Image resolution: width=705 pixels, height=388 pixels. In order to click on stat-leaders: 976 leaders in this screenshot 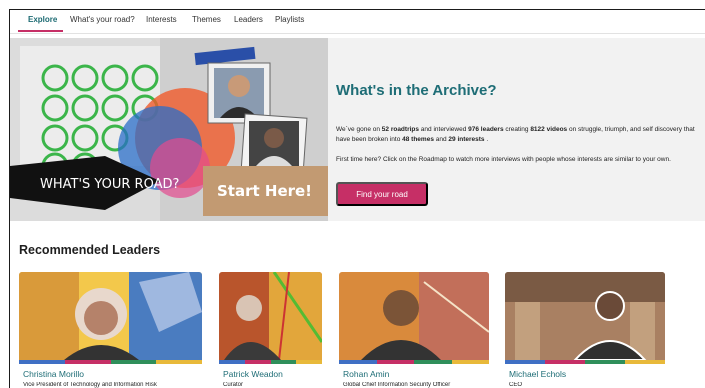, I will do `click(486, 129)`.